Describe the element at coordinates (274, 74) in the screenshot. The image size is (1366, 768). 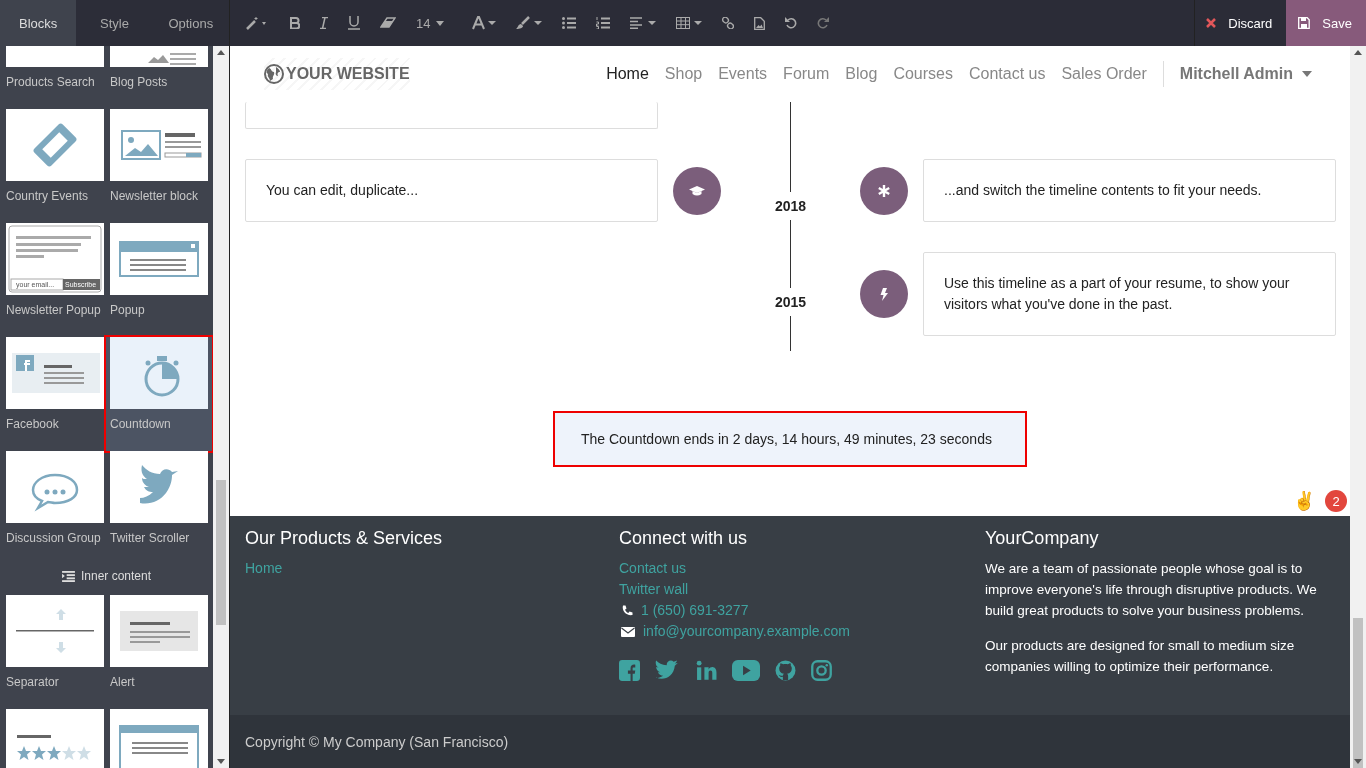
I see `globe-icon` at that location.